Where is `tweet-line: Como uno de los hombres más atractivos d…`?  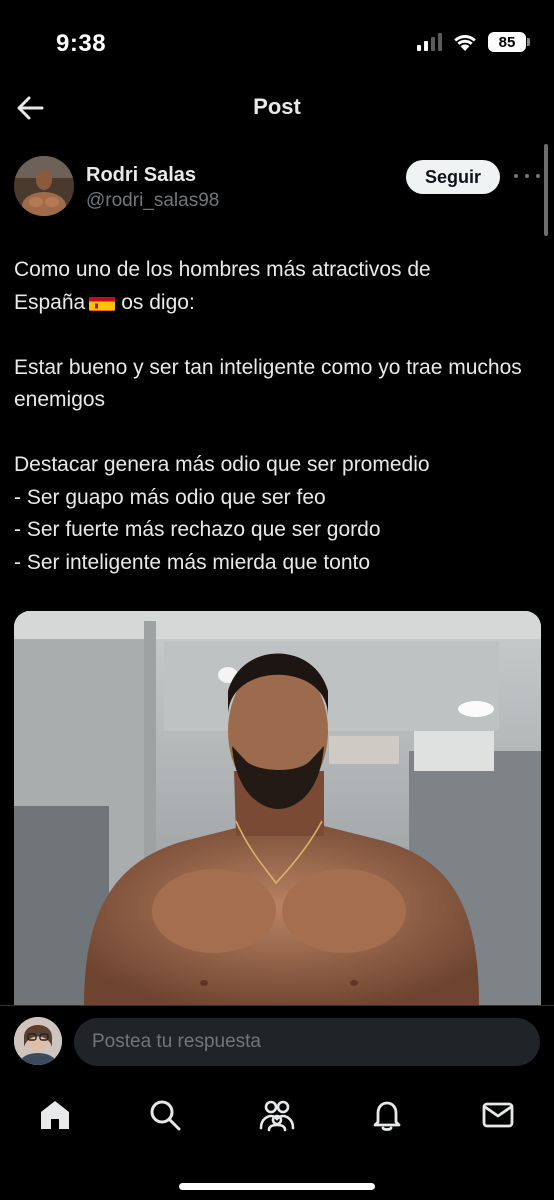 tweet-line: Como uno de los hombres más atractivos d… is located at coordinates (222, 269).